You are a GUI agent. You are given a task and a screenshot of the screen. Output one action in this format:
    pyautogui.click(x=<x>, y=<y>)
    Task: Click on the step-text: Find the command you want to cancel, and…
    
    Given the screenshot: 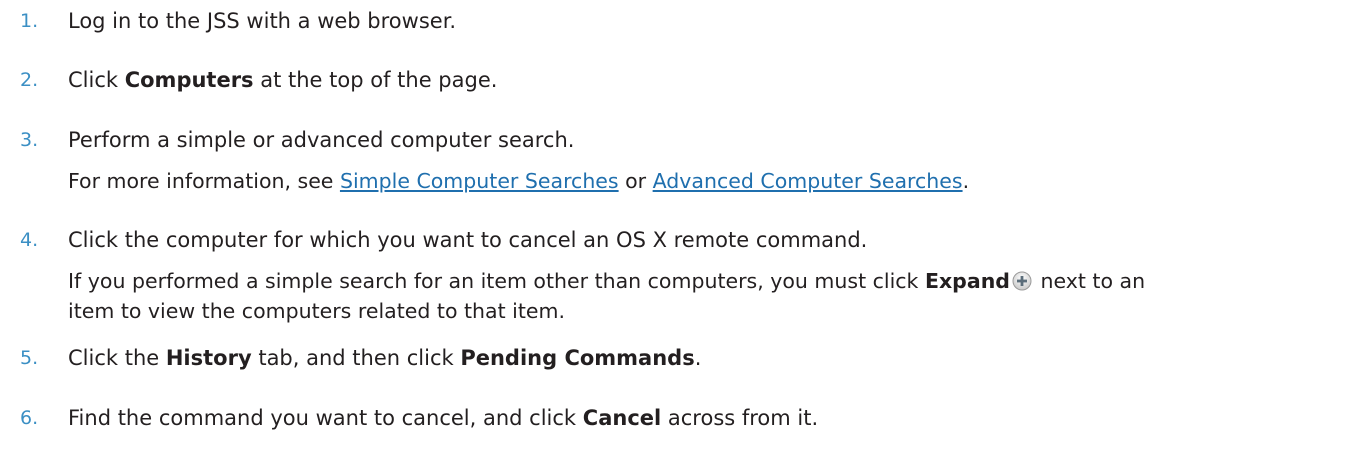 What is the action you would take?
    pyautogui.click(x=703, y=418)
    